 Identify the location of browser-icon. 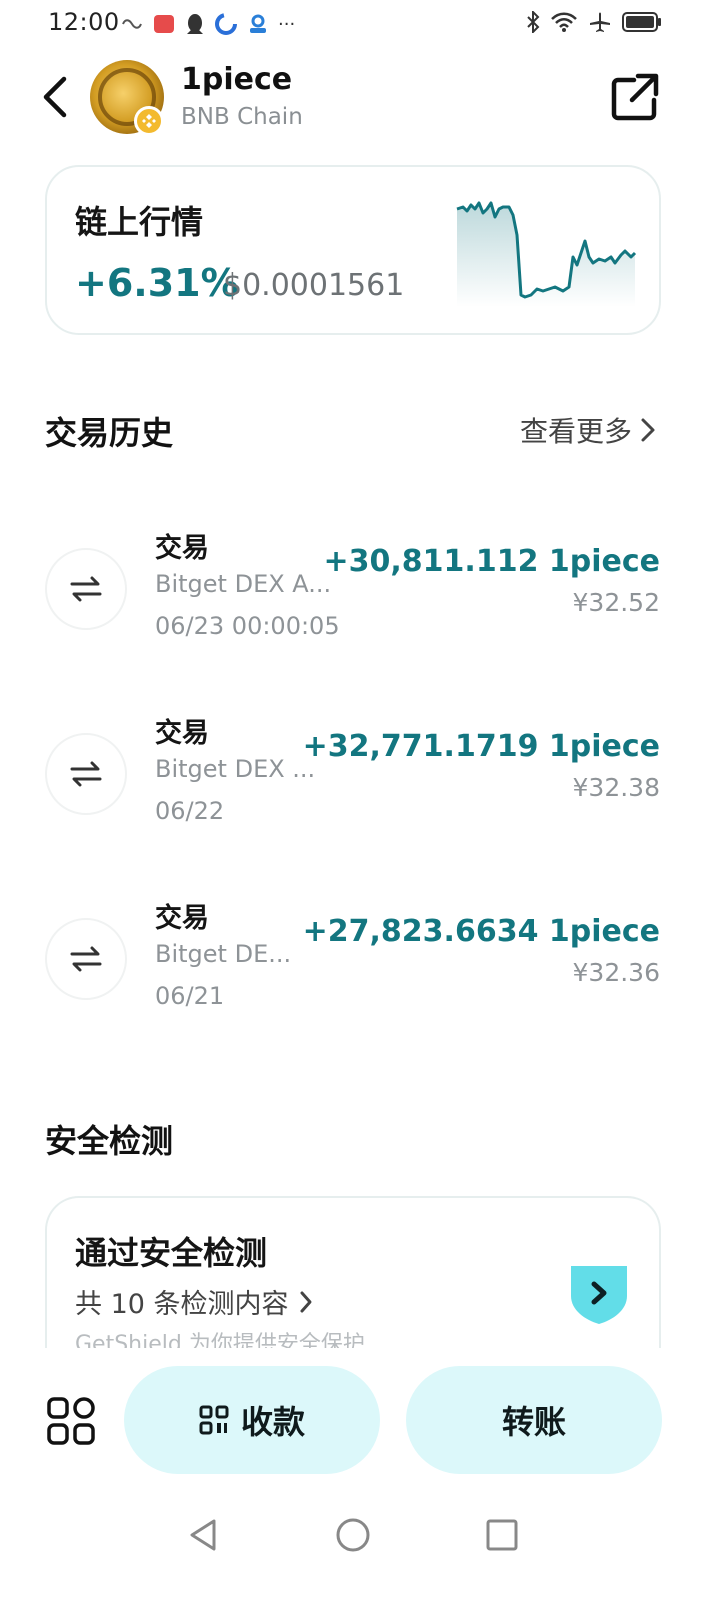
(226, 24).